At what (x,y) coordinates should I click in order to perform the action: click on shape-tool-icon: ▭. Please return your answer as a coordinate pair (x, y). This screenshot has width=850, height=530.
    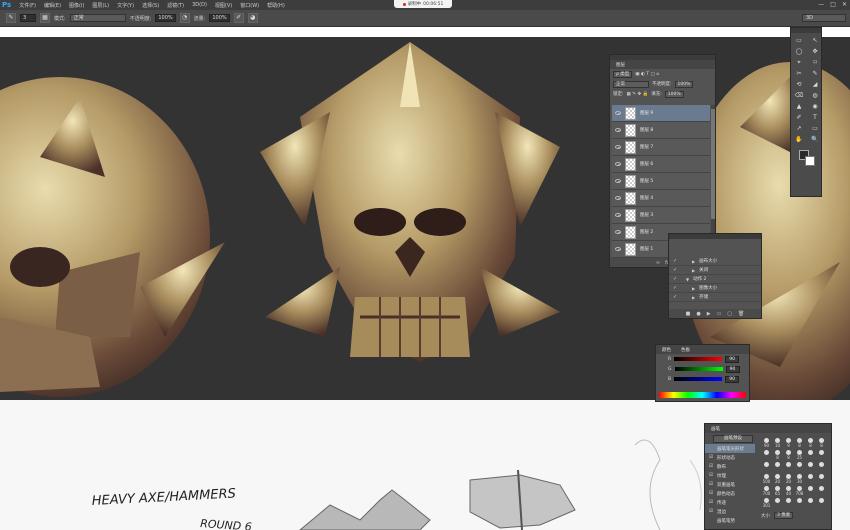
    Looking at the image, I should click on (815, 129).